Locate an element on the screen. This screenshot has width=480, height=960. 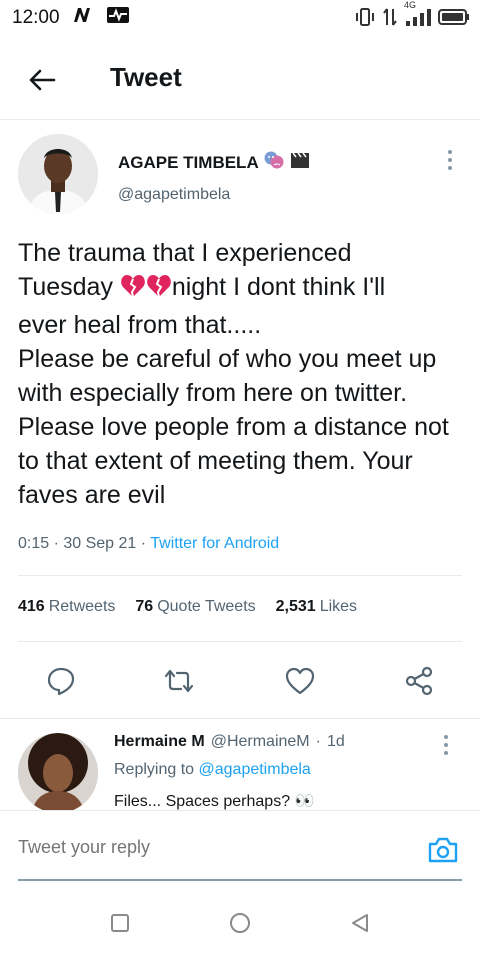
author-name: AGAPE TIMBELA is located at coordinates (214, 162).